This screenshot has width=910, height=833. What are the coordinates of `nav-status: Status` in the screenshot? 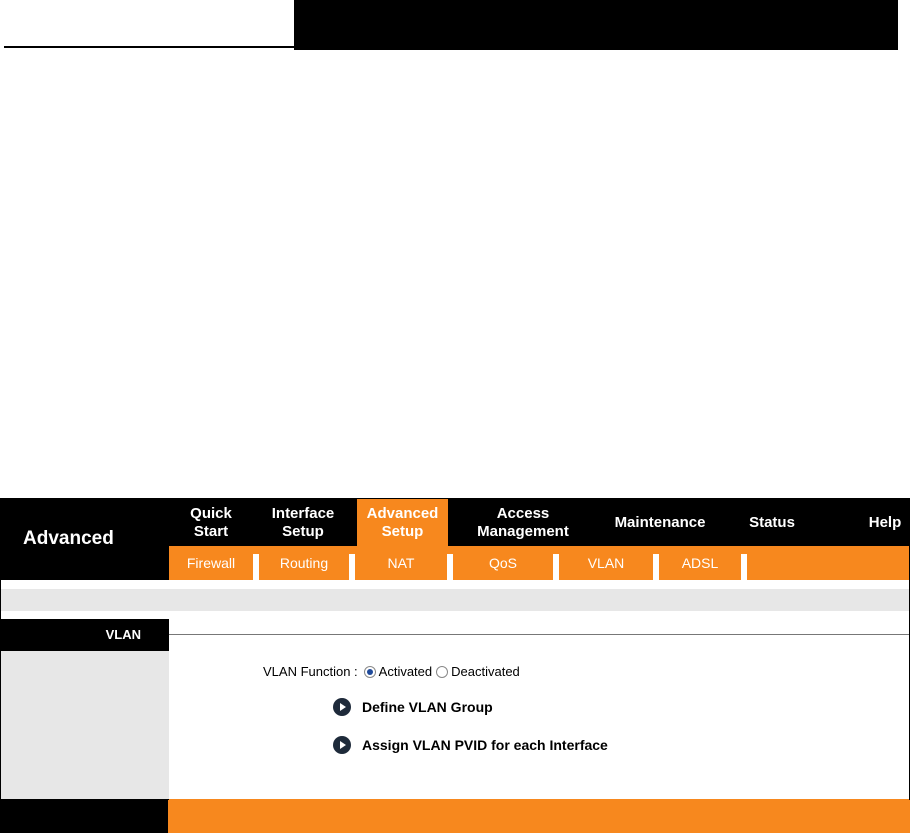 It's located at (772, 522).